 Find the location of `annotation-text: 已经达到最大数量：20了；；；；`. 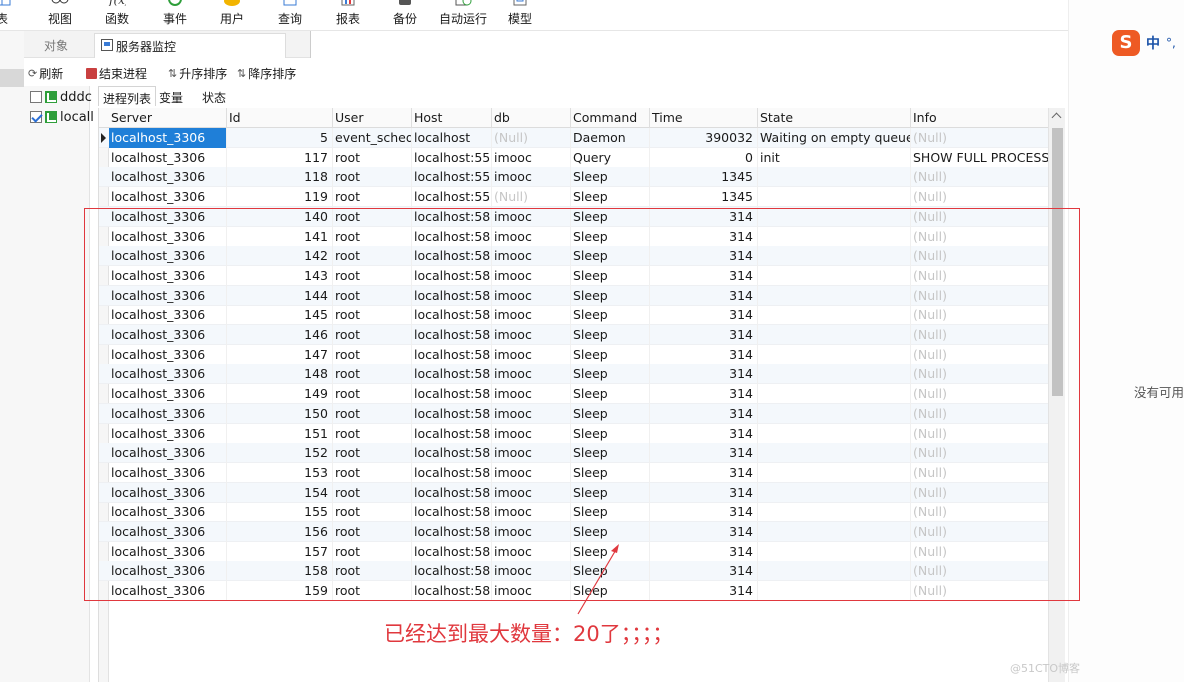

annotation-text: 已经达到最大数量：20了；；；； is located at coordinates (529, 634).